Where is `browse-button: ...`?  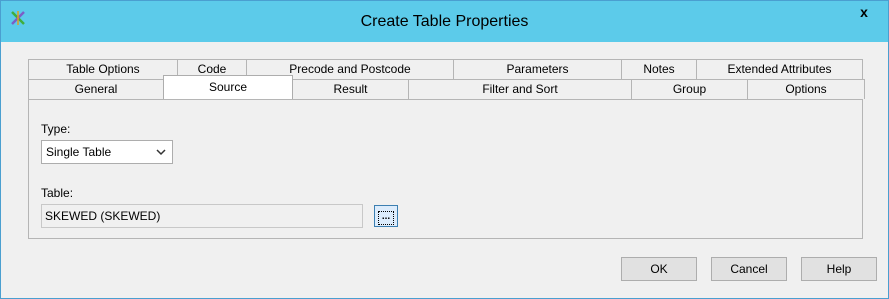 browse-button: ... is located at coordinates (386, 216).